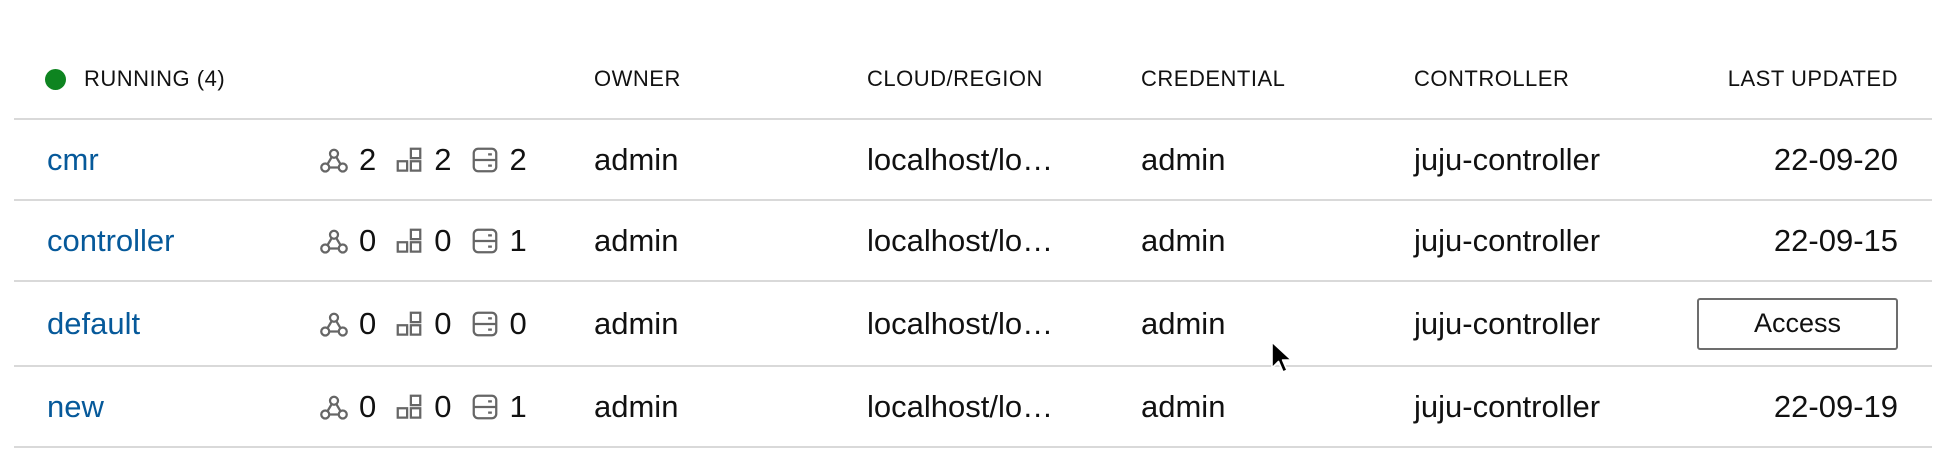 This screenshot has width=1934, height=452. I want to click on model-link-cmr: cmr, so click(73, 159).